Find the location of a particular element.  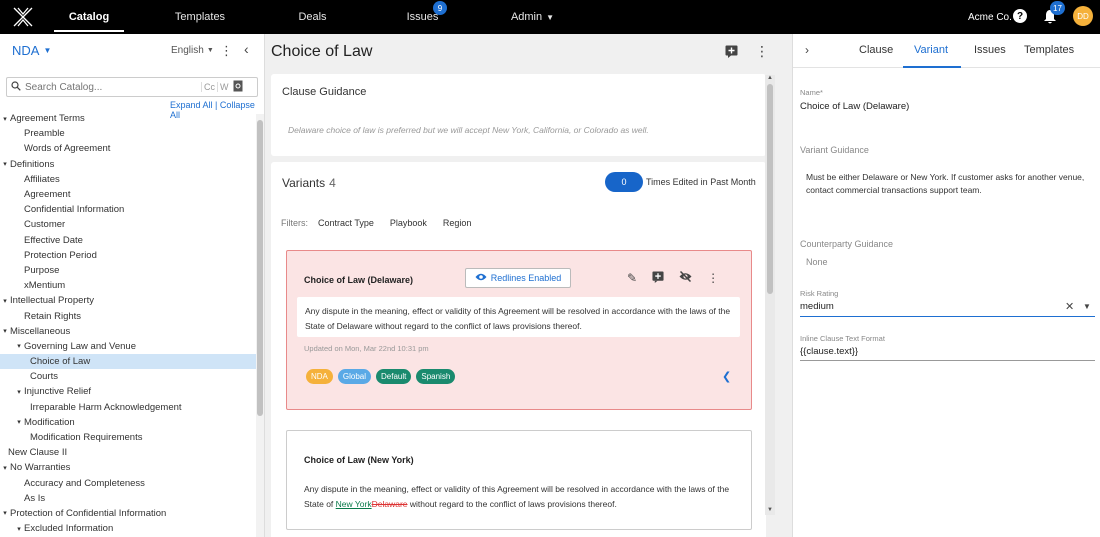

sidebar-scroll-thumb is located at coordinates (260, 268).